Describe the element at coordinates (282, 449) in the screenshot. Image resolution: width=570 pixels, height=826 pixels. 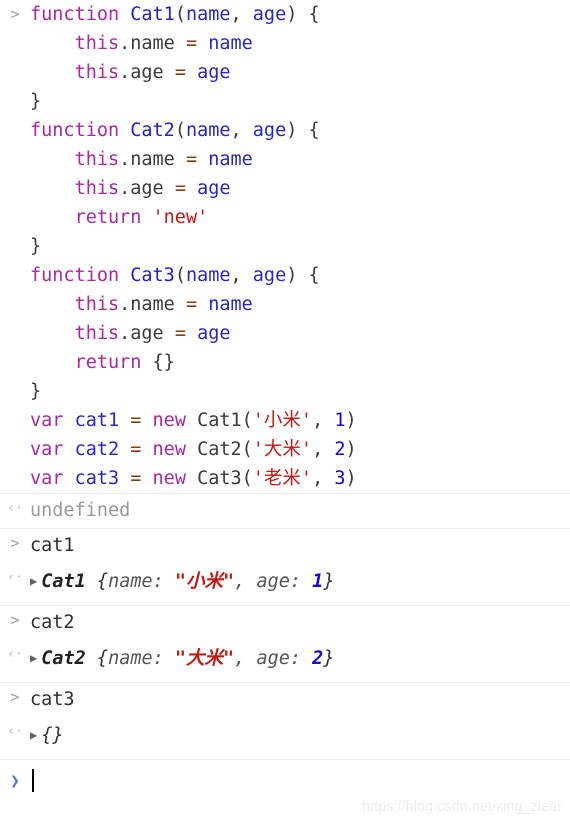
I see `code-token: '大米'` at that location.